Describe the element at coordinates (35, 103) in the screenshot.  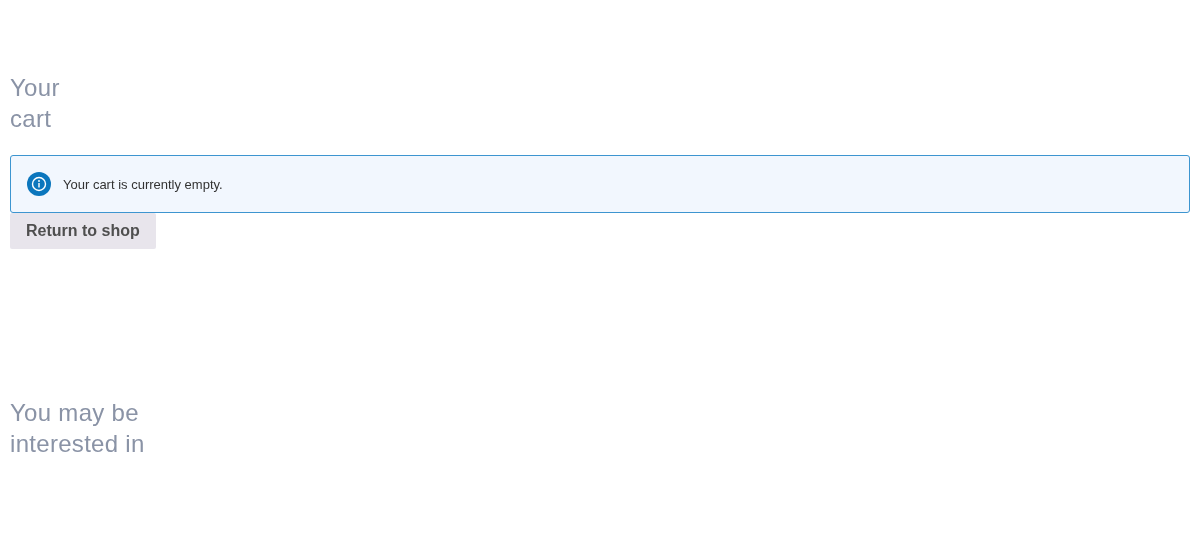
I see `page-title: Your cart` at that location.